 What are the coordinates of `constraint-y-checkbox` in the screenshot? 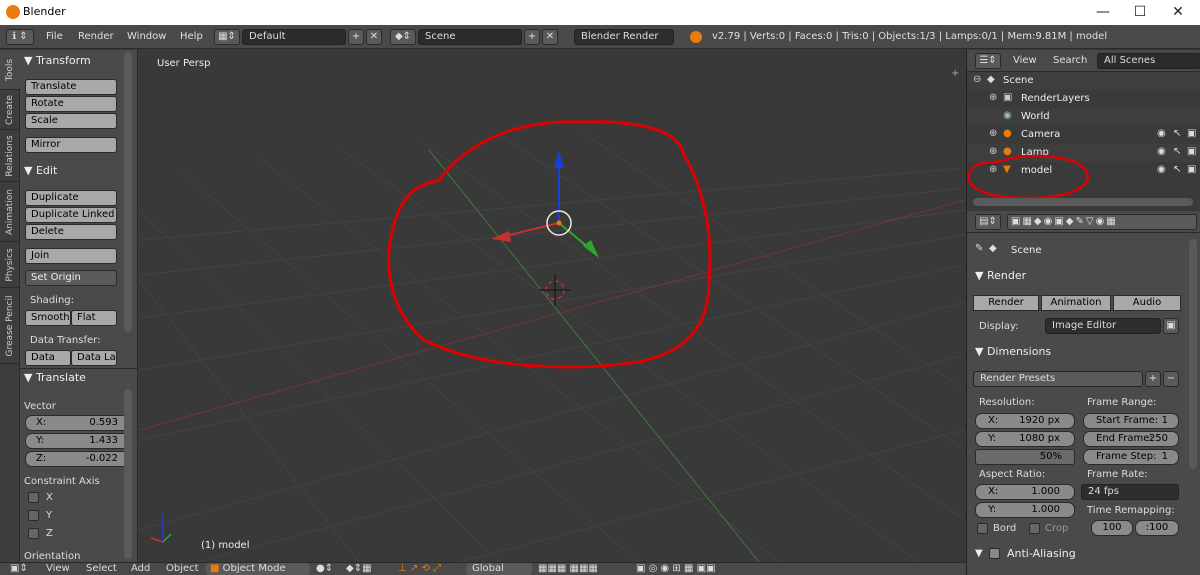 It's located at (33, 515).